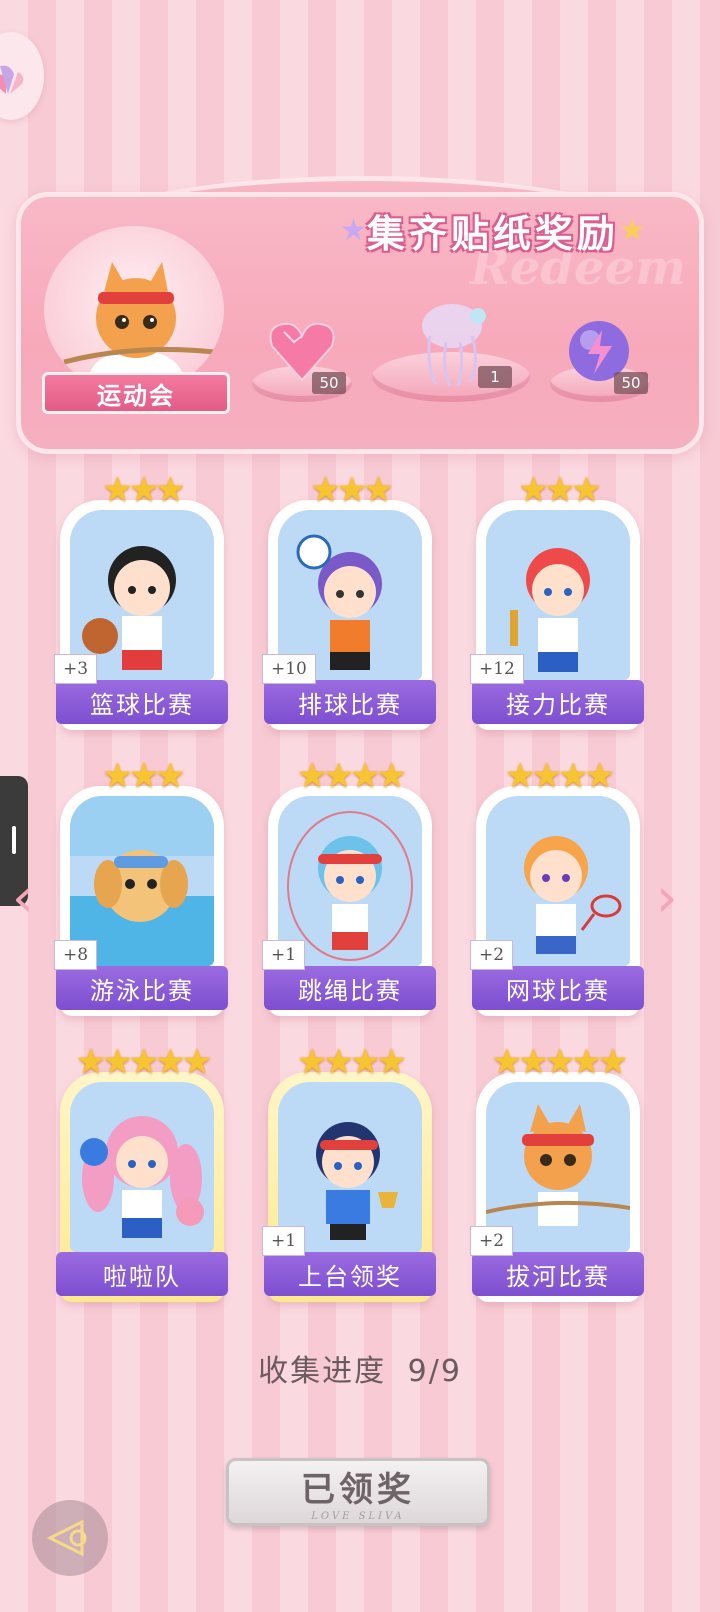 This screenshot has width=720, height=1612. I want to click on bonus-badge: +10, so click(289, 669).